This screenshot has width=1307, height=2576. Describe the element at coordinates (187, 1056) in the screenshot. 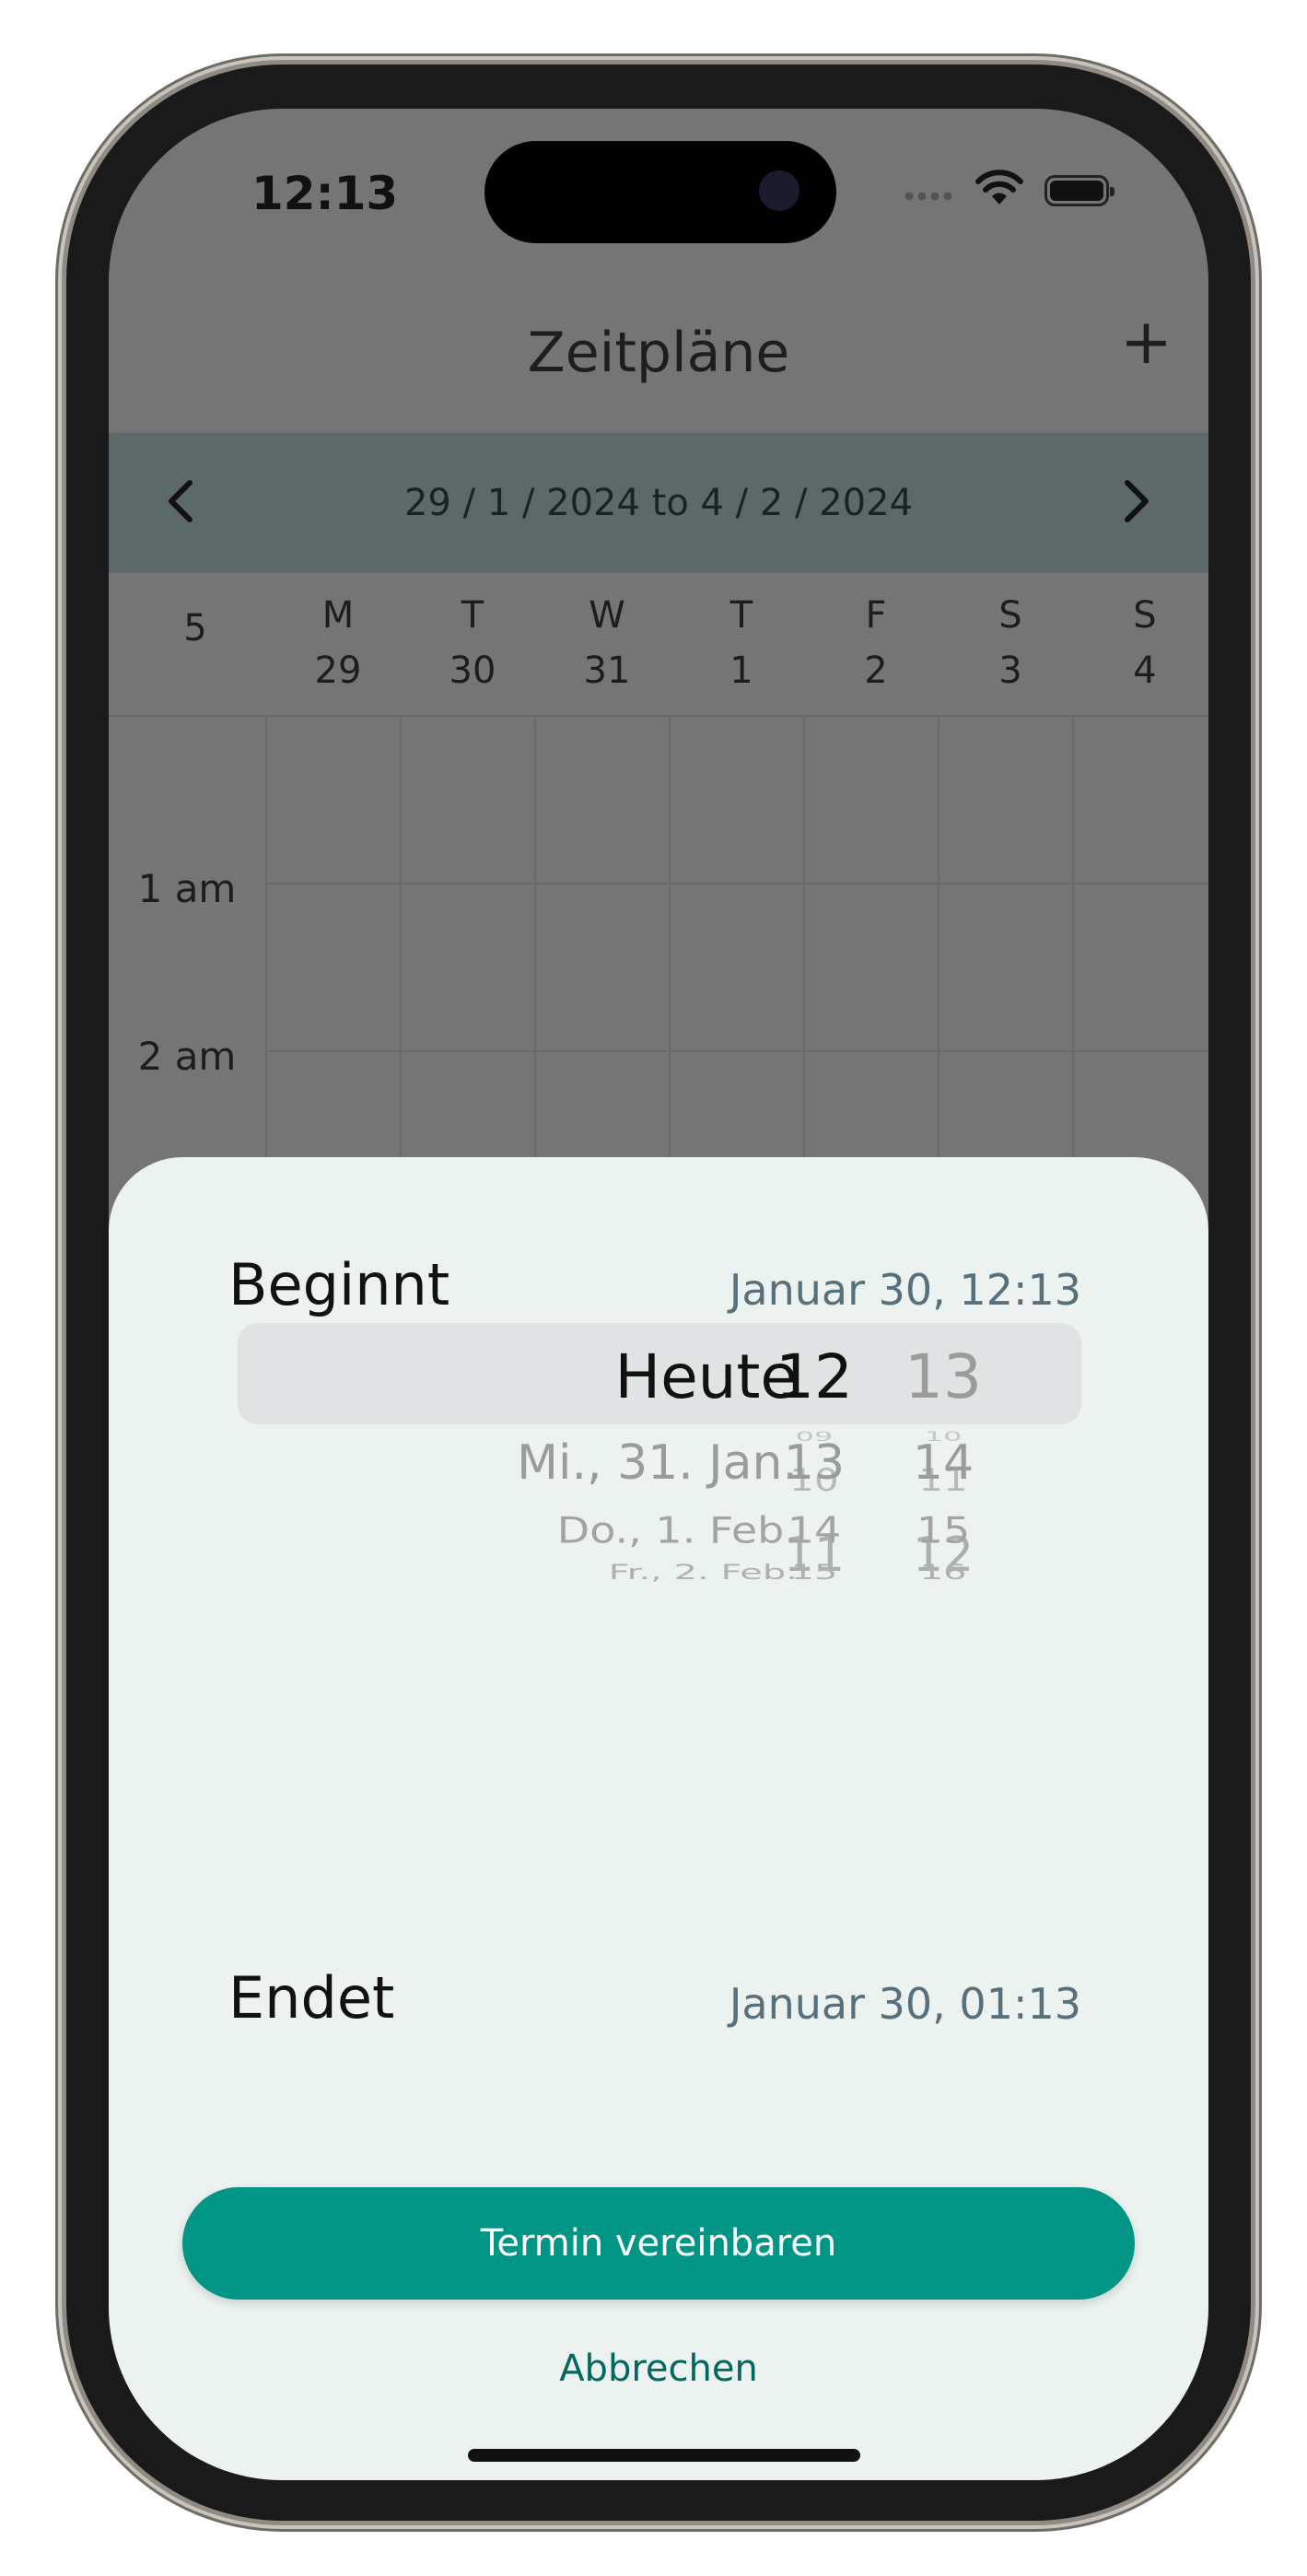

I see `hour-label: 2 am` at that location.